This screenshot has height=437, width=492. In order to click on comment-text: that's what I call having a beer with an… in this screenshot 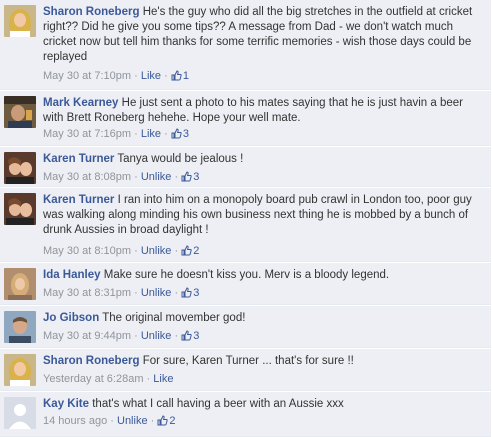, I will do `click(218, 404)`.